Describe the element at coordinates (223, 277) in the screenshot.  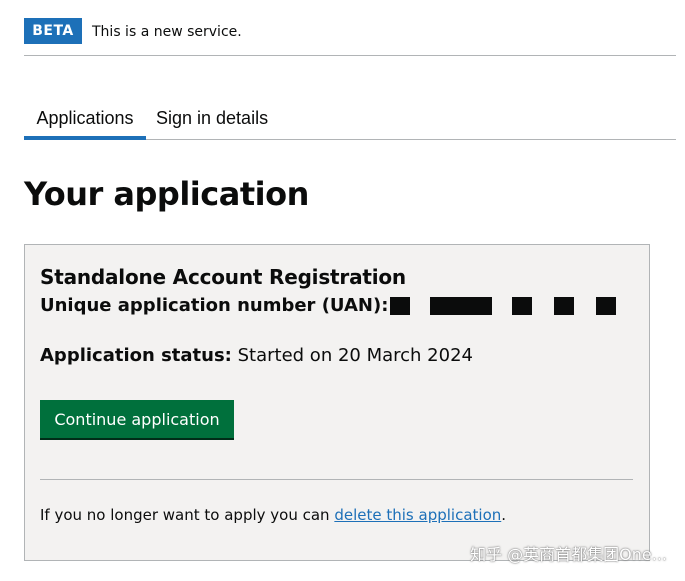
I see `application-title: Standalone Account Registration` at that location.